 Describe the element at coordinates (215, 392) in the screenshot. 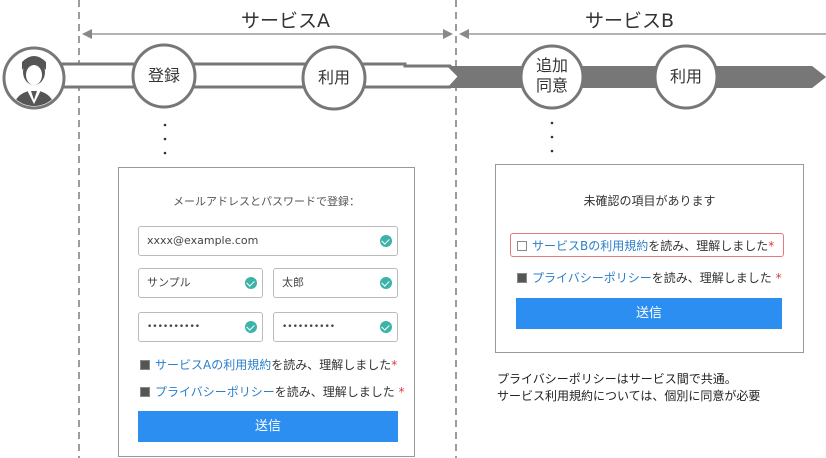

I see `form-a-privacy-link: プライバシーポリシー` at that location.